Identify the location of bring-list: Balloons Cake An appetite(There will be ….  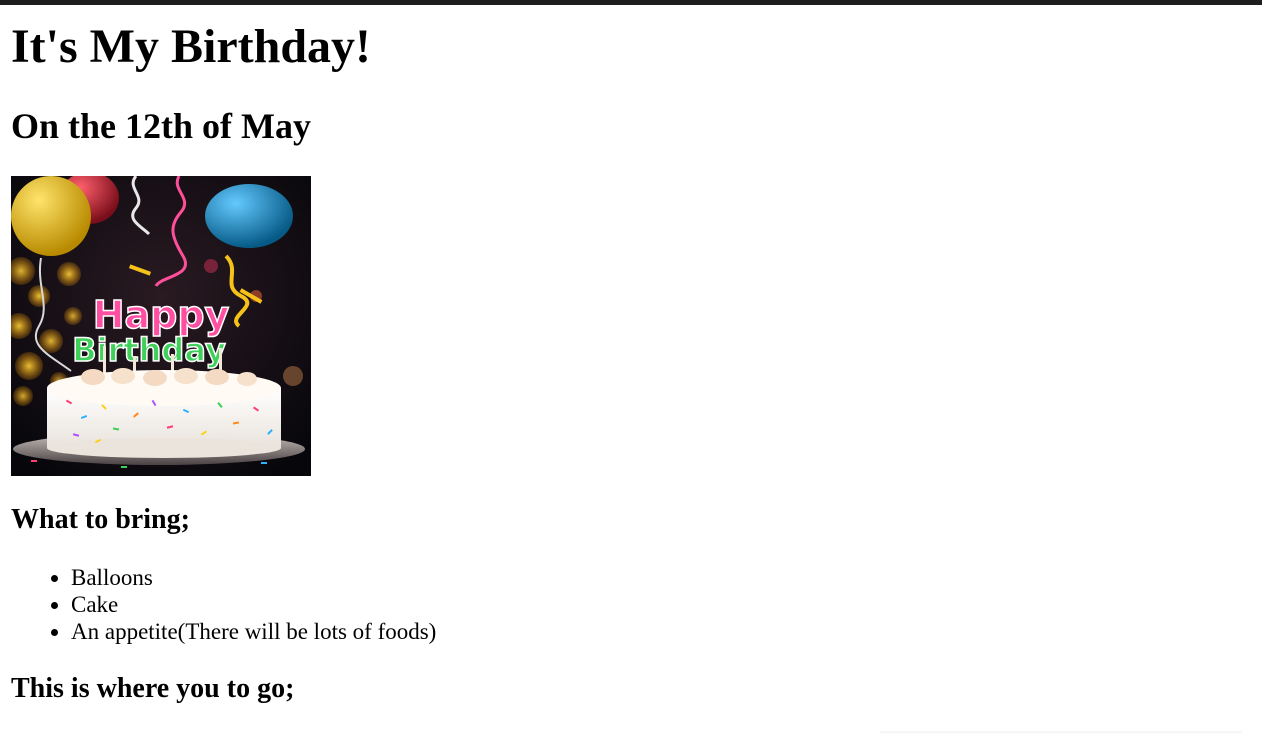
(223, 604).